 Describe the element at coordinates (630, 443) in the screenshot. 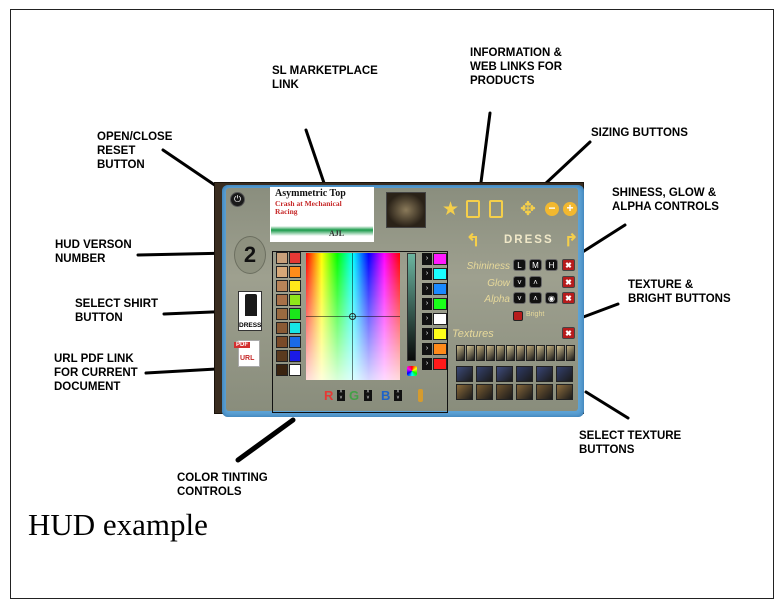

I see `callout-select-texture: SELECT TEXTURE BUTTONS` at that location.